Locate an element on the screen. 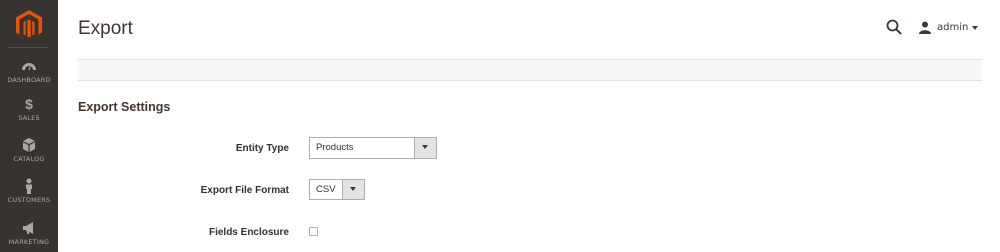 This screenshot has height=252, width=1000. admin-user-menu: admin is located at coordinates (949, 27).